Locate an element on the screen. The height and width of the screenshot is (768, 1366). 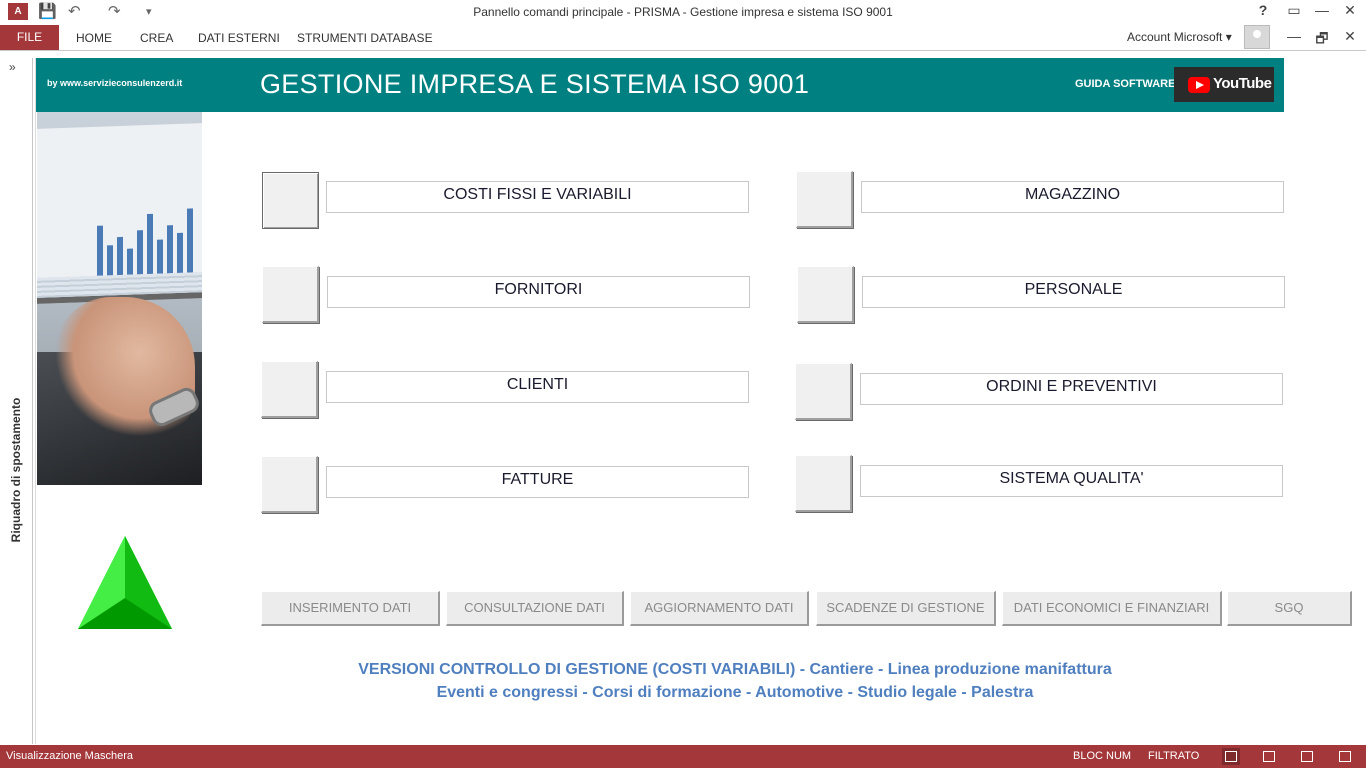
youtube-play-icon is located at coordinates (1199, 85).